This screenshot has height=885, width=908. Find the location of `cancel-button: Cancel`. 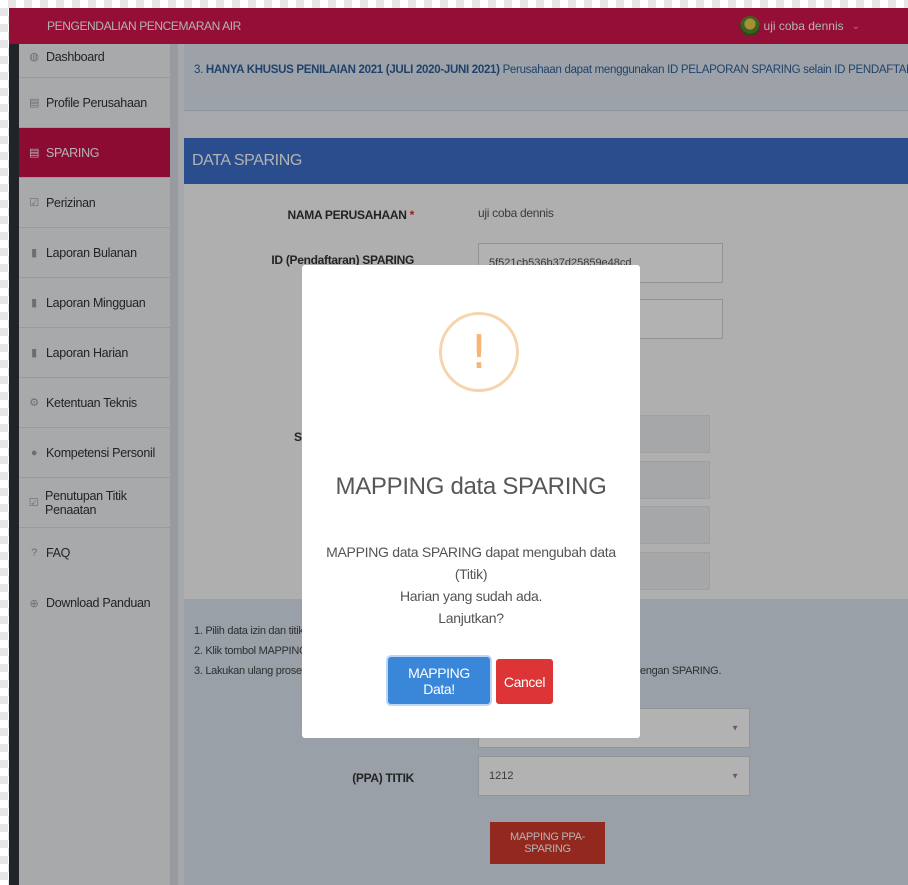

cancel-button: Cancel is located at coordinates (524, 681).